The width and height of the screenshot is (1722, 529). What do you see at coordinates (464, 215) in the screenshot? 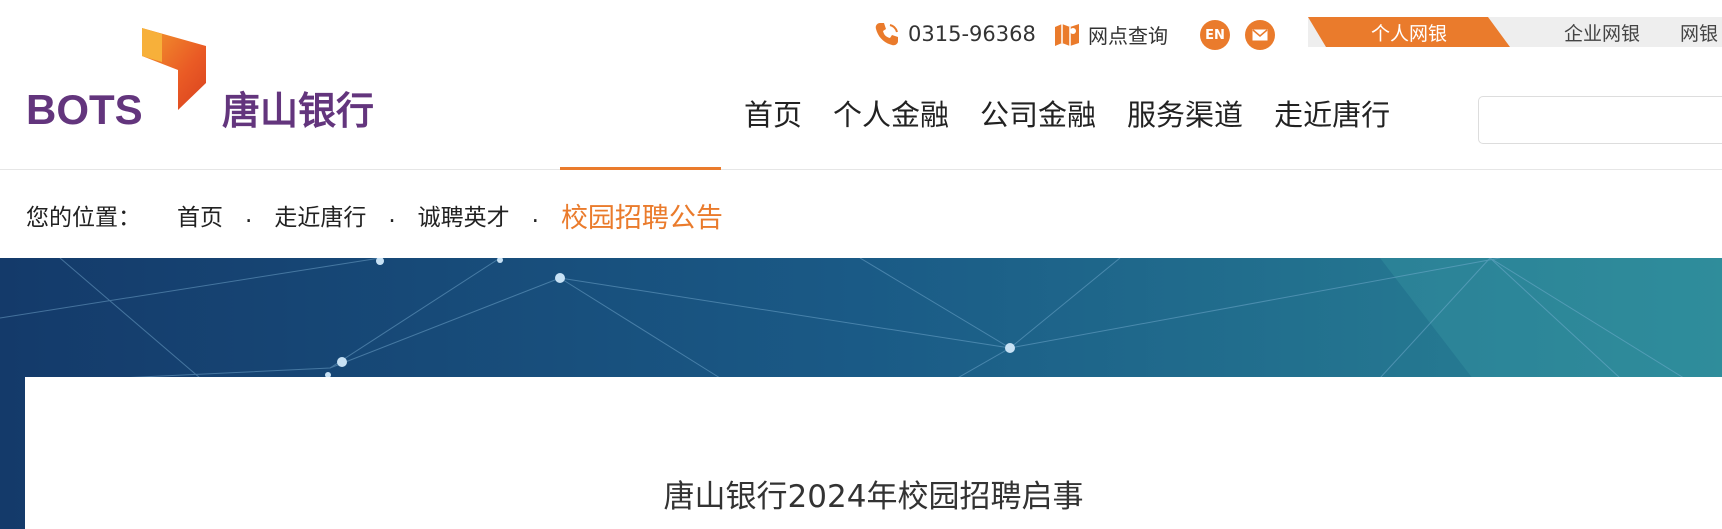
I see `breadcrumb-careers: 诚聘英才` at bounding box center [464, 215].